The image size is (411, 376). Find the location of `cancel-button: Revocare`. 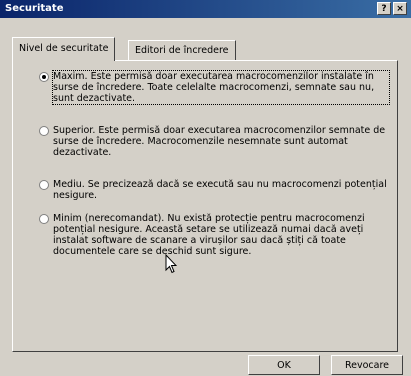

cancel-button: Revocare is located at coordinates (367, 365).